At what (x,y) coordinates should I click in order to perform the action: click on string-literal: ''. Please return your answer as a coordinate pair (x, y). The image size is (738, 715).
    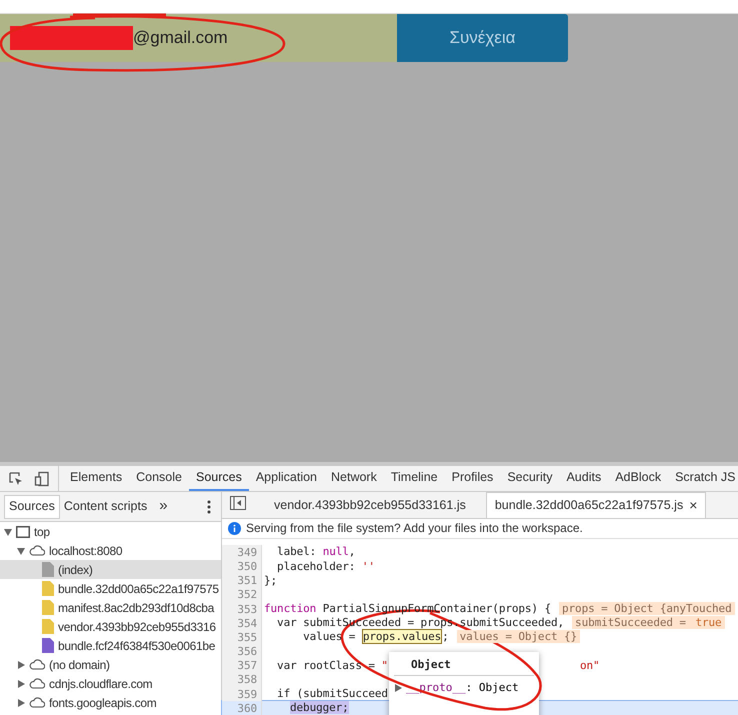
    Looking at the image, I should click on (368, 566).